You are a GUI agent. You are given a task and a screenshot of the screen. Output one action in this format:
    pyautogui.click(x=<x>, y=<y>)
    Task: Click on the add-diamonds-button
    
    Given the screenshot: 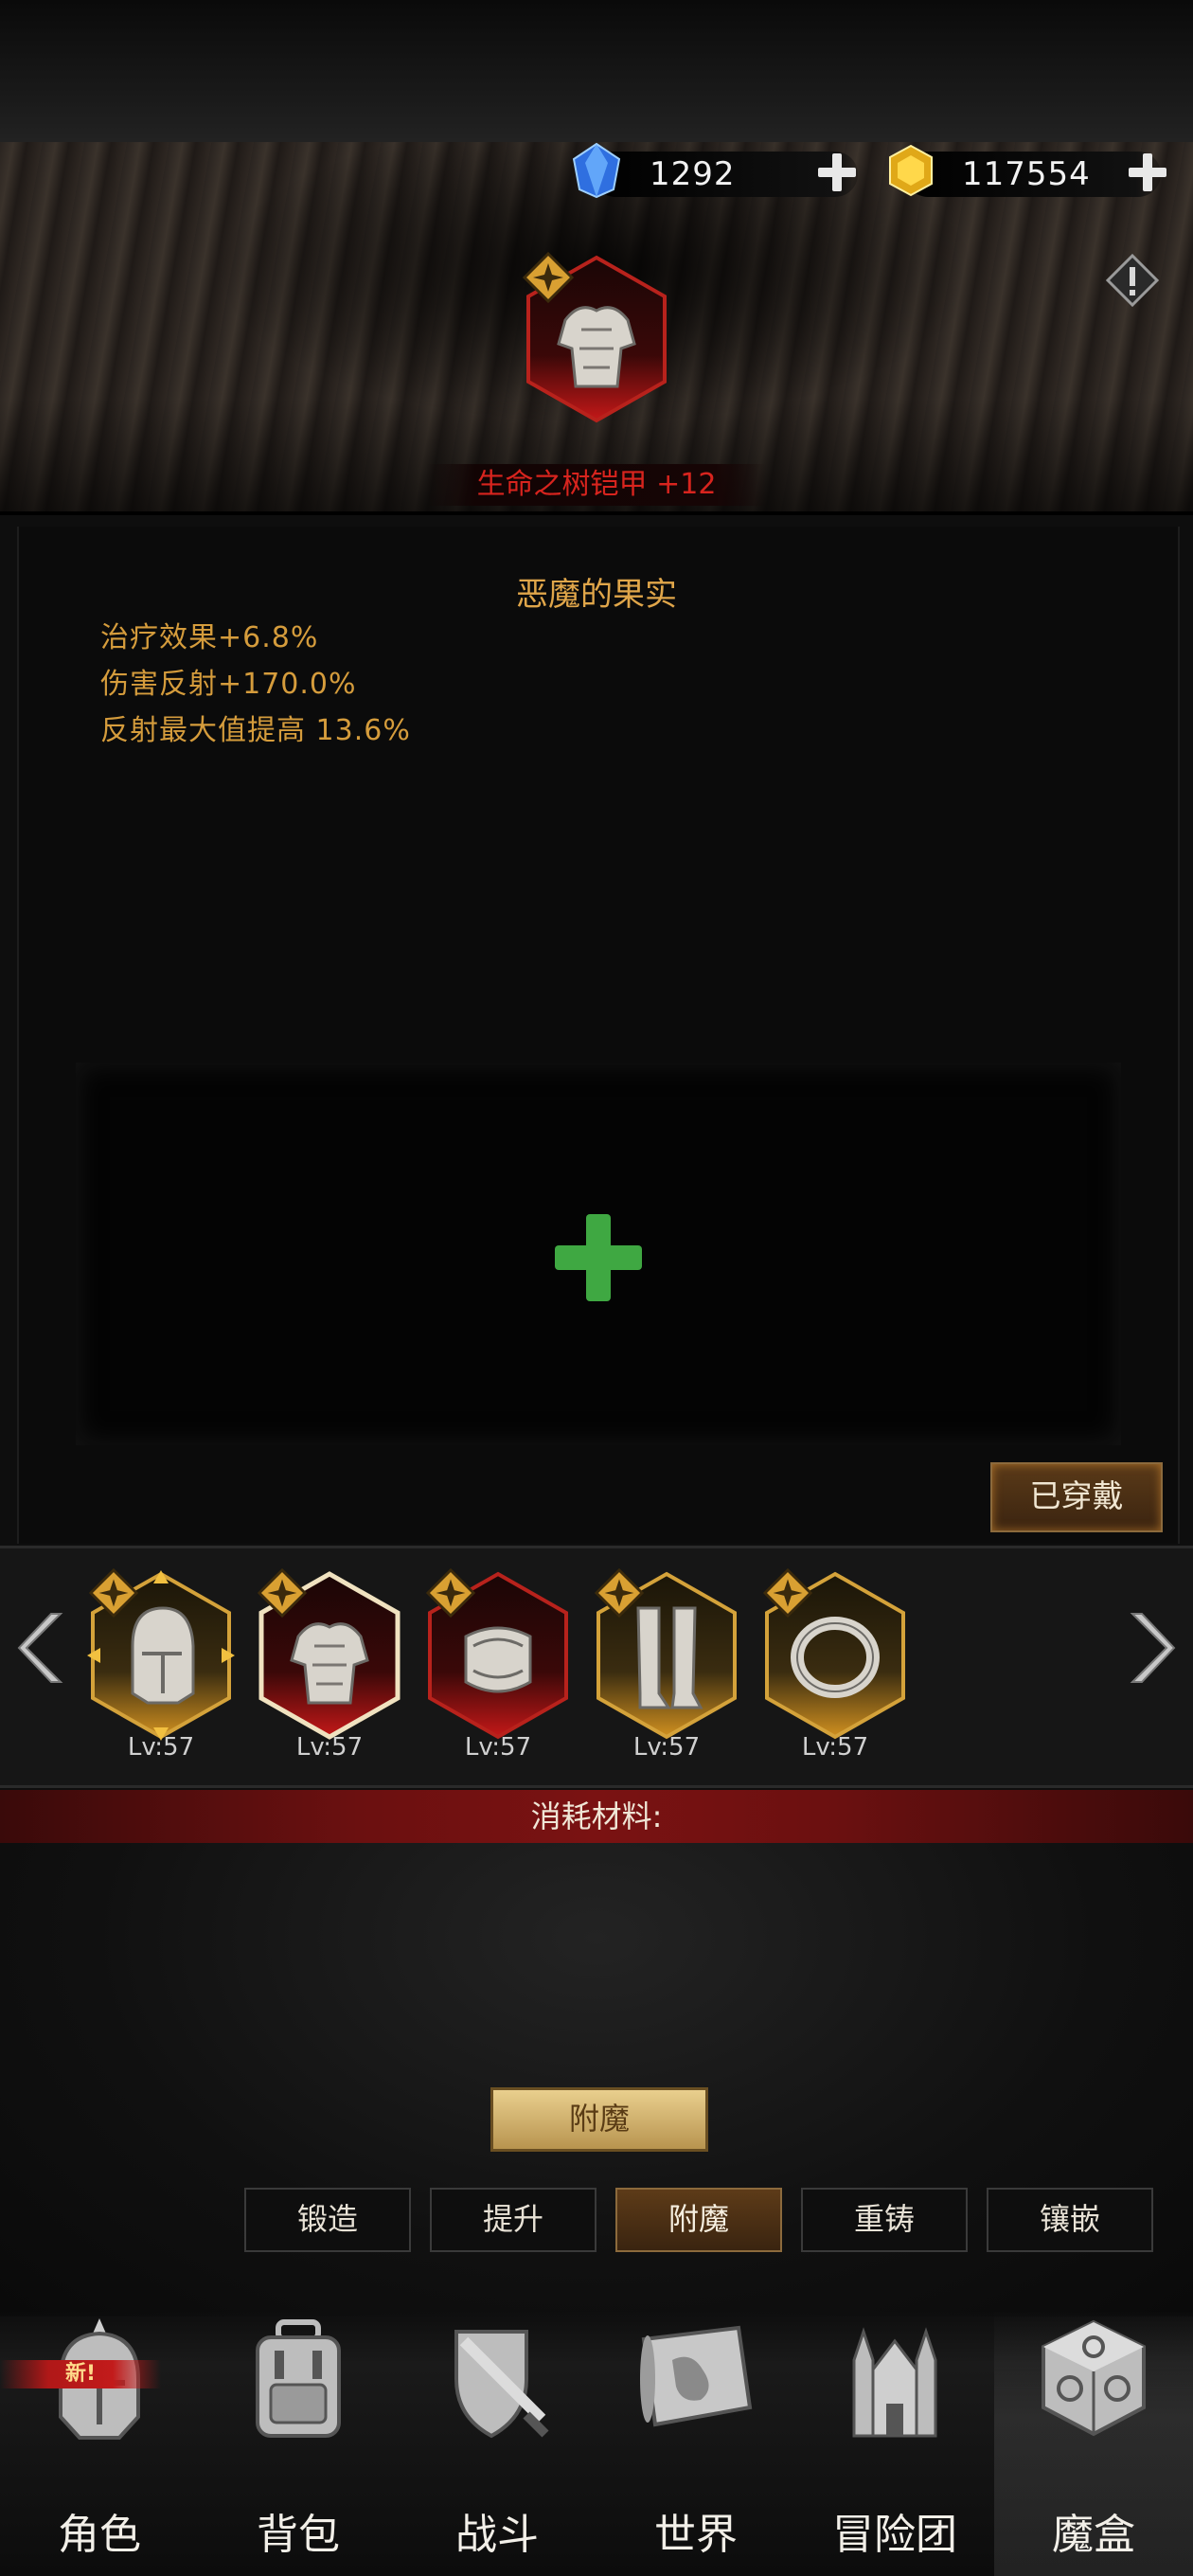 What is the action you would take?
    pyautogui.click(x=837, y=172)
    